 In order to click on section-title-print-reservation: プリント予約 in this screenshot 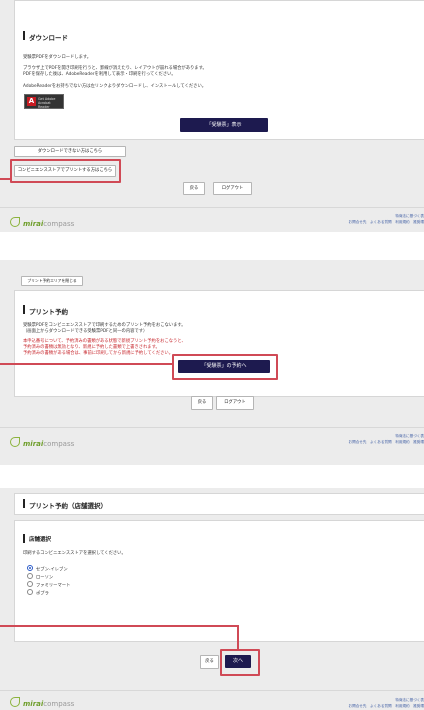, I will do `click(45, 310)`.